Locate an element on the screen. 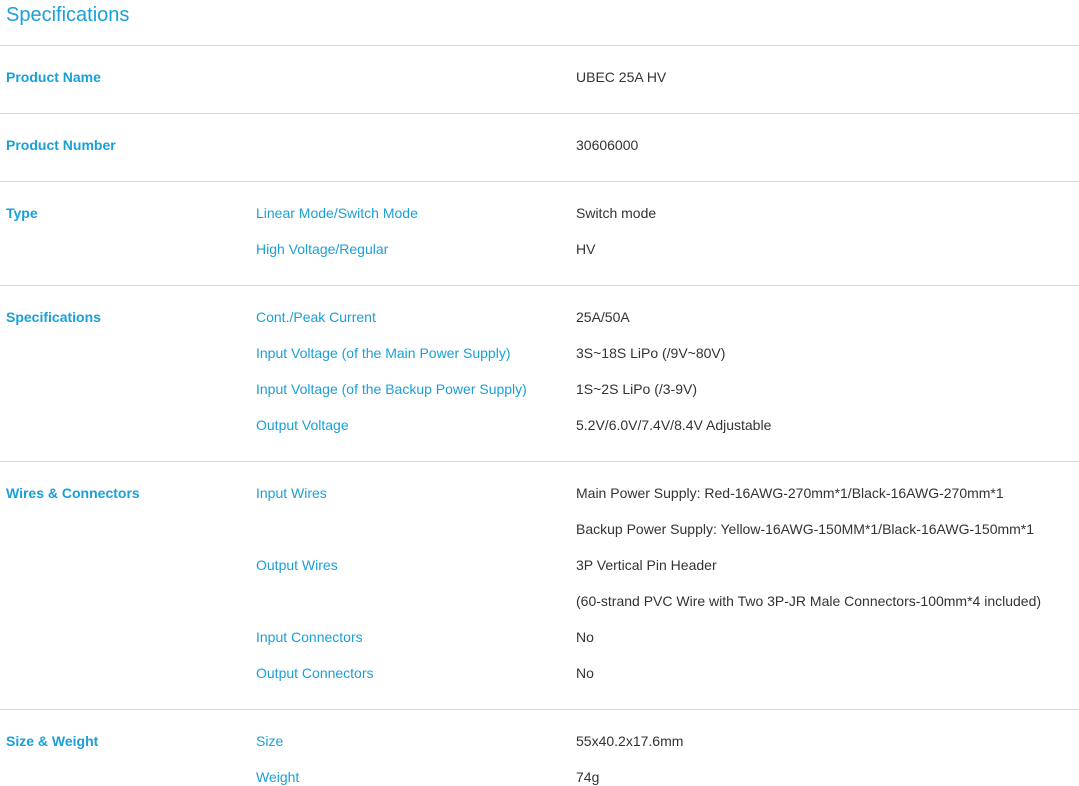 The image size is (1079, 786). spec-label: Input Wires is located at coordinates (291, 493).